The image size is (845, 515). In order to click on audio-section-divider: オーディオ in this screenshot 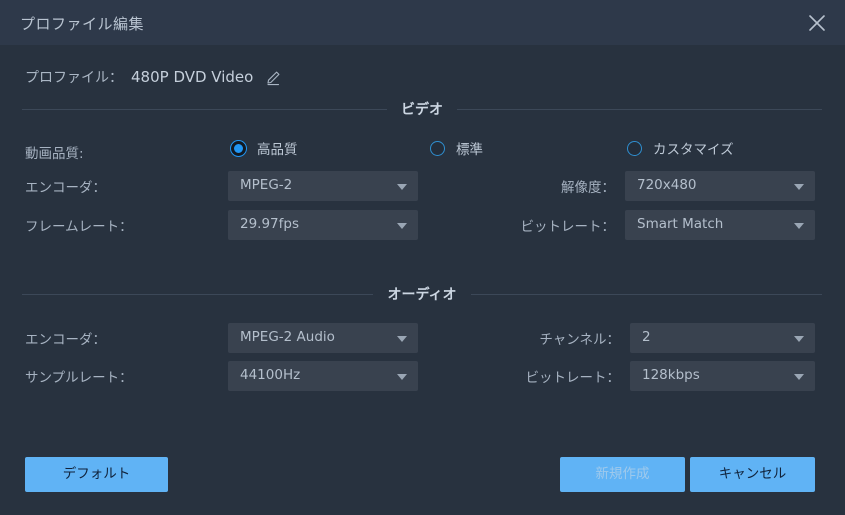, I will do `click(422, 294)`.